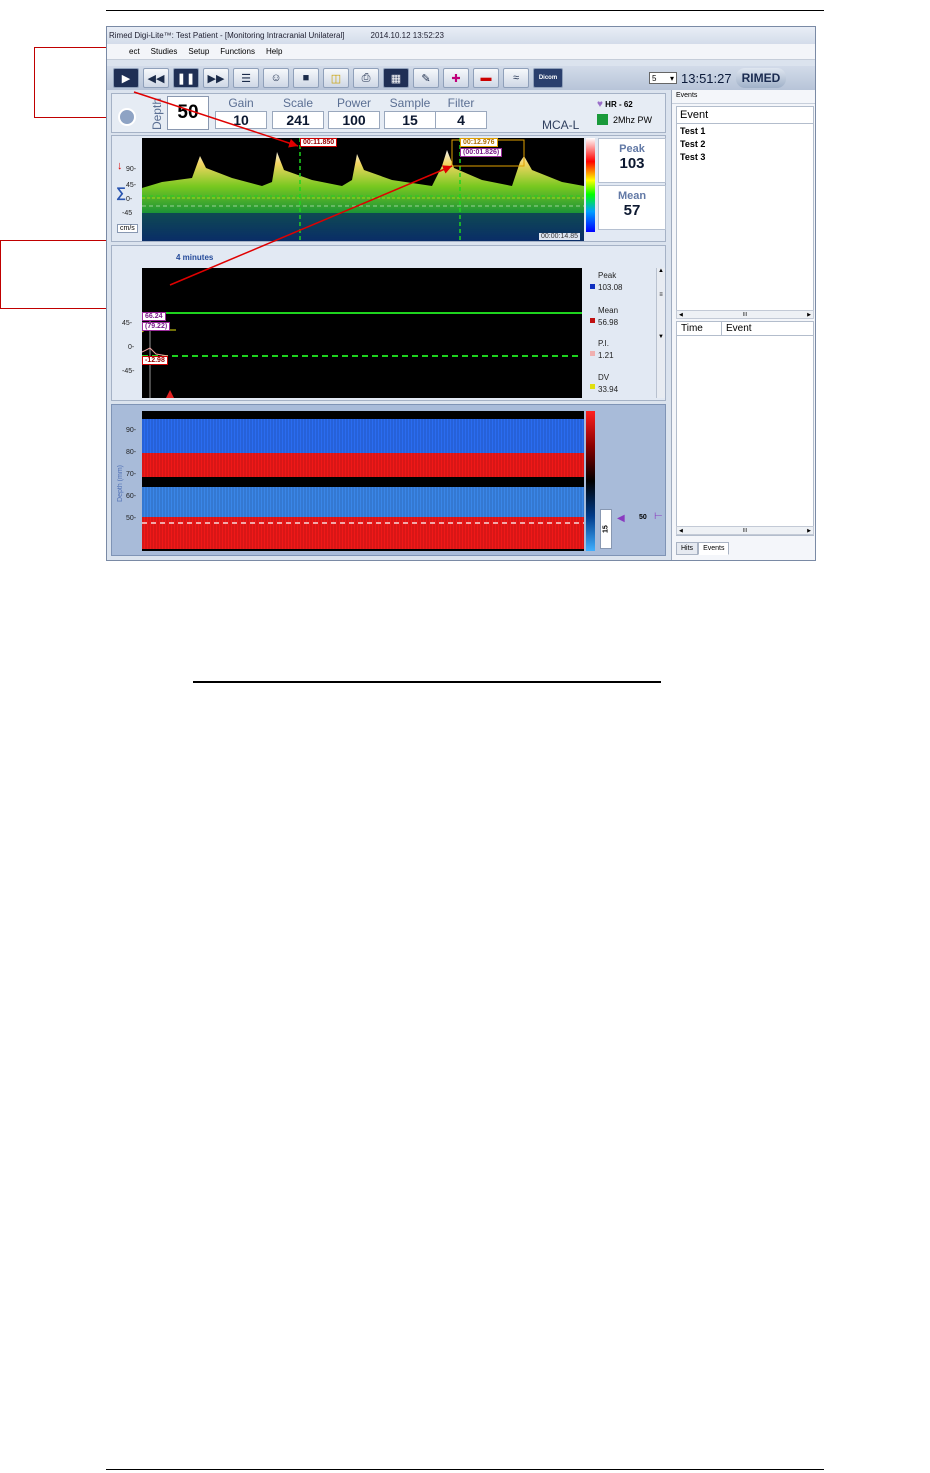  Describe the element at coordinates (131, 169) in the screenshot. I see `spectrum-ytick: 90-` at that location.